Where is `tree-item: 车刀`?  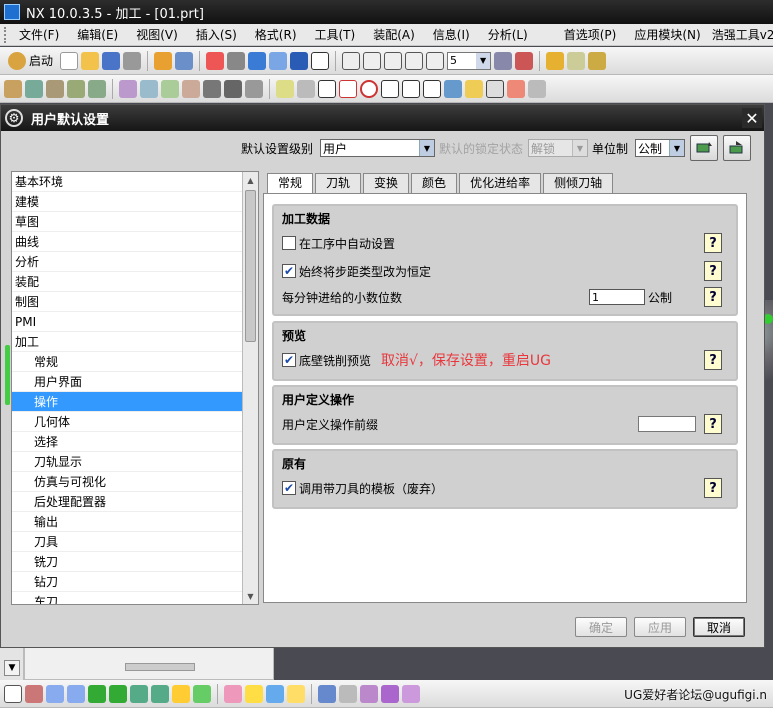 tree-item: 车刀 is located at coordinates (127, 598).